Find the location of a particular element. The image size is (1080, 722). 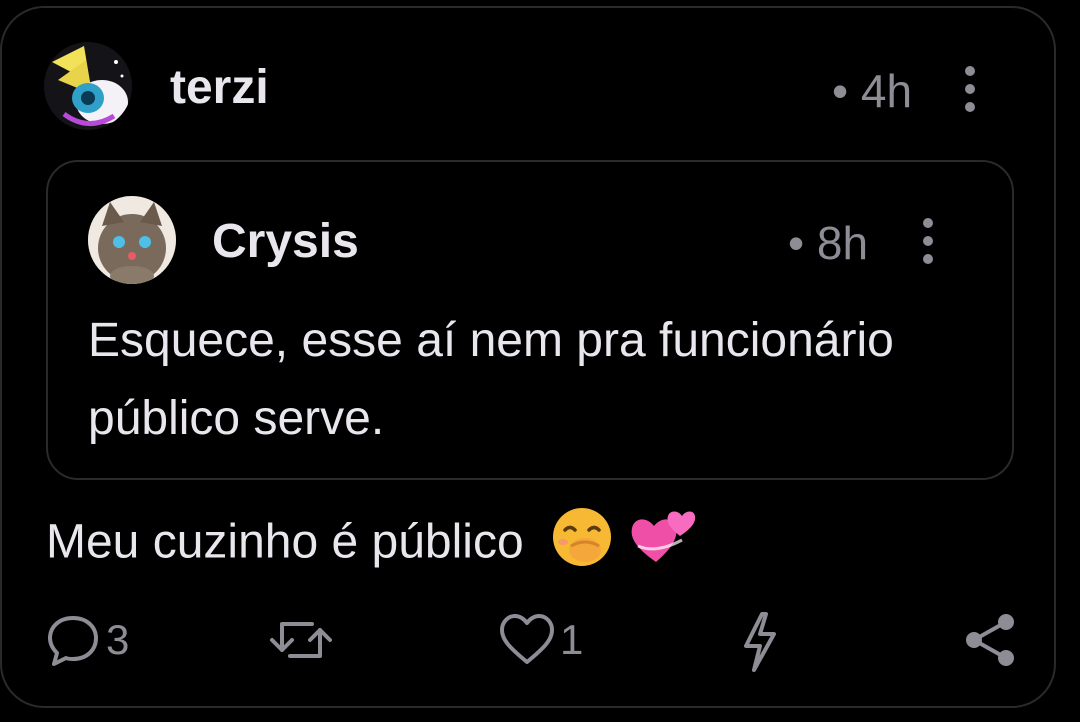

quoted-author-avatar is located at coordinates (132, 240).